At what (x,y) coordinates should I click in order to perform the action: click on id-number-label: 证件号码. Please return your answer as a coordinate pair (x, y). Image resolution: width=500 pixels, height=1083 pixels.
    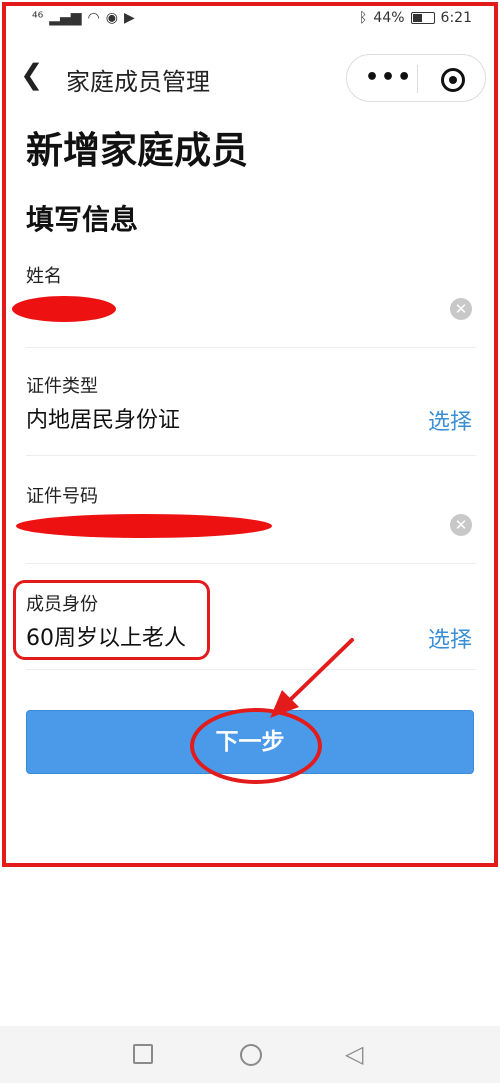
    Looking at the image, I should click on (62, 496).